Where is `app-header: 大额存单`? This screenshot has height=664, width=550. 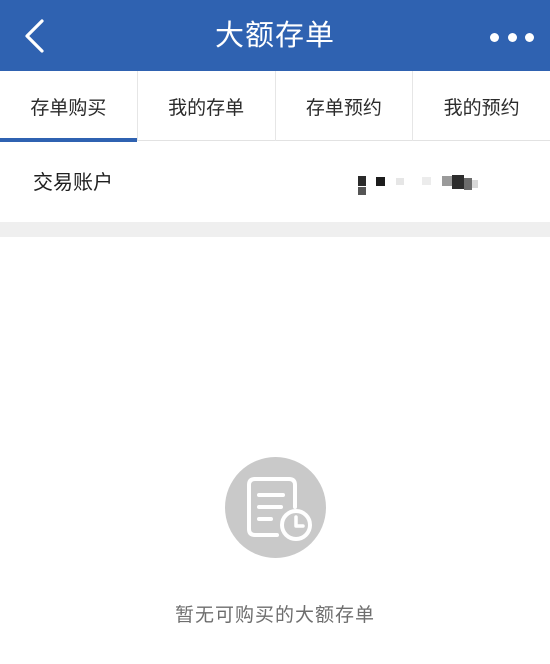
app-header: 大额存单 is located at coordinates (275, 35).